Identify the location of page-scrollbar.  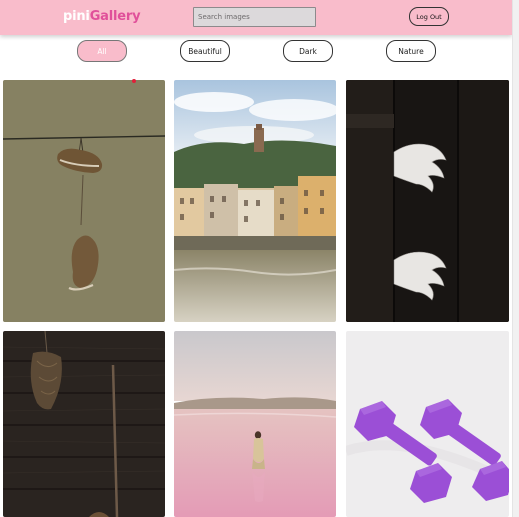
(515, 258).